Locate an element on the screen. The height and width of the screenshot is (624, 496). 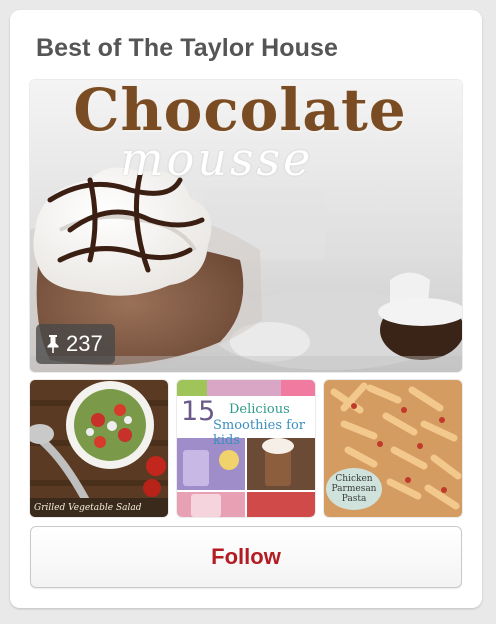
board-thumbnail-2: 15 Delicious Smoothies for kids is located at coordinates (246, 448).